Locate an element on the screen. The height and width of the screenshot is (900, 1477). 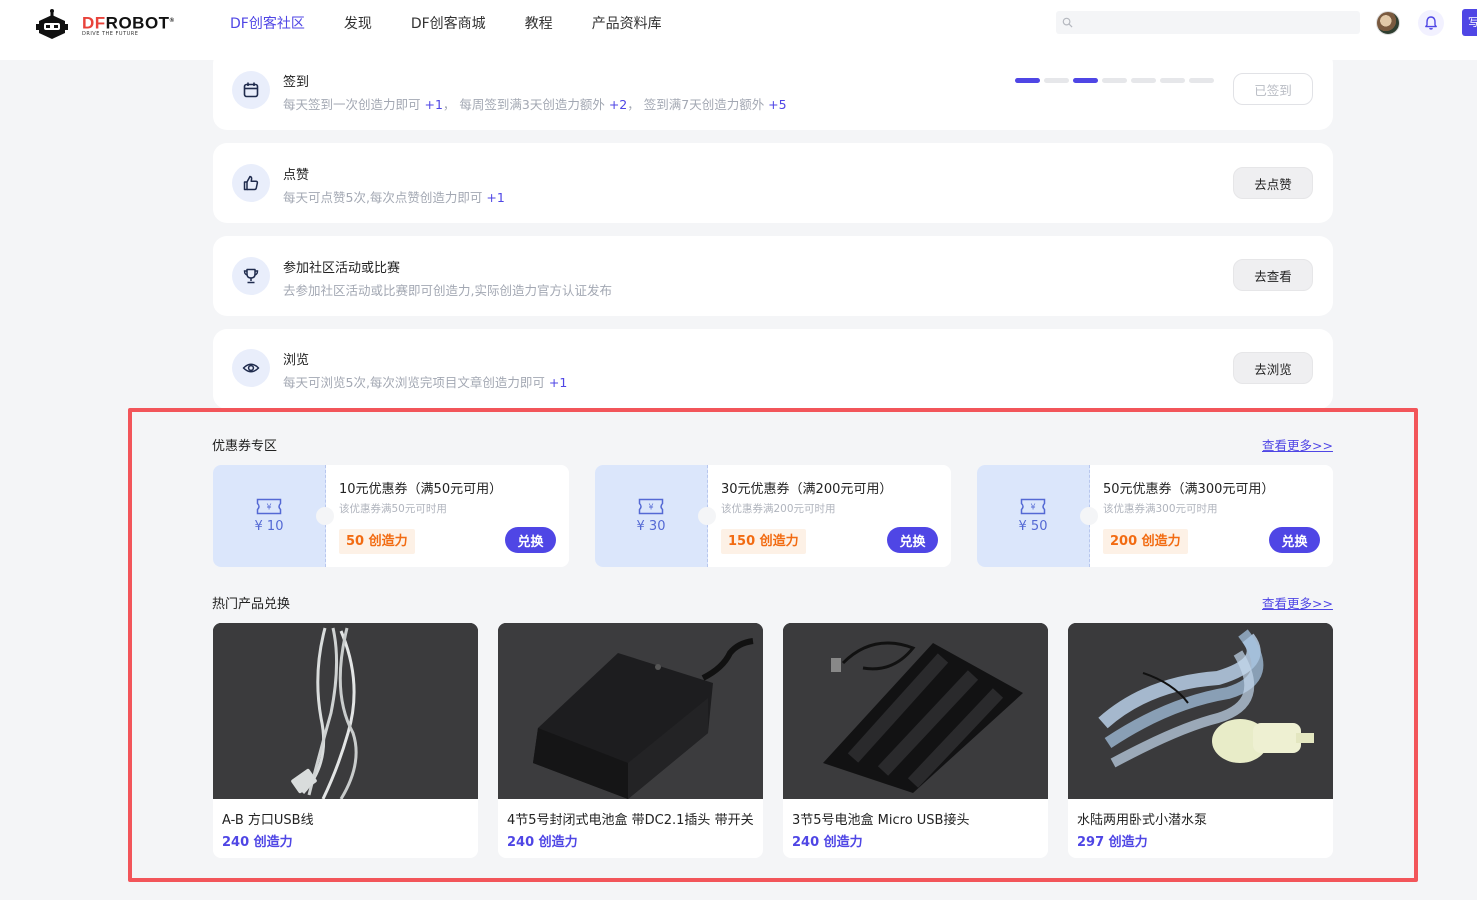
coupon-cost-badge: 50 创造力 is located at coordinates (377, 541).